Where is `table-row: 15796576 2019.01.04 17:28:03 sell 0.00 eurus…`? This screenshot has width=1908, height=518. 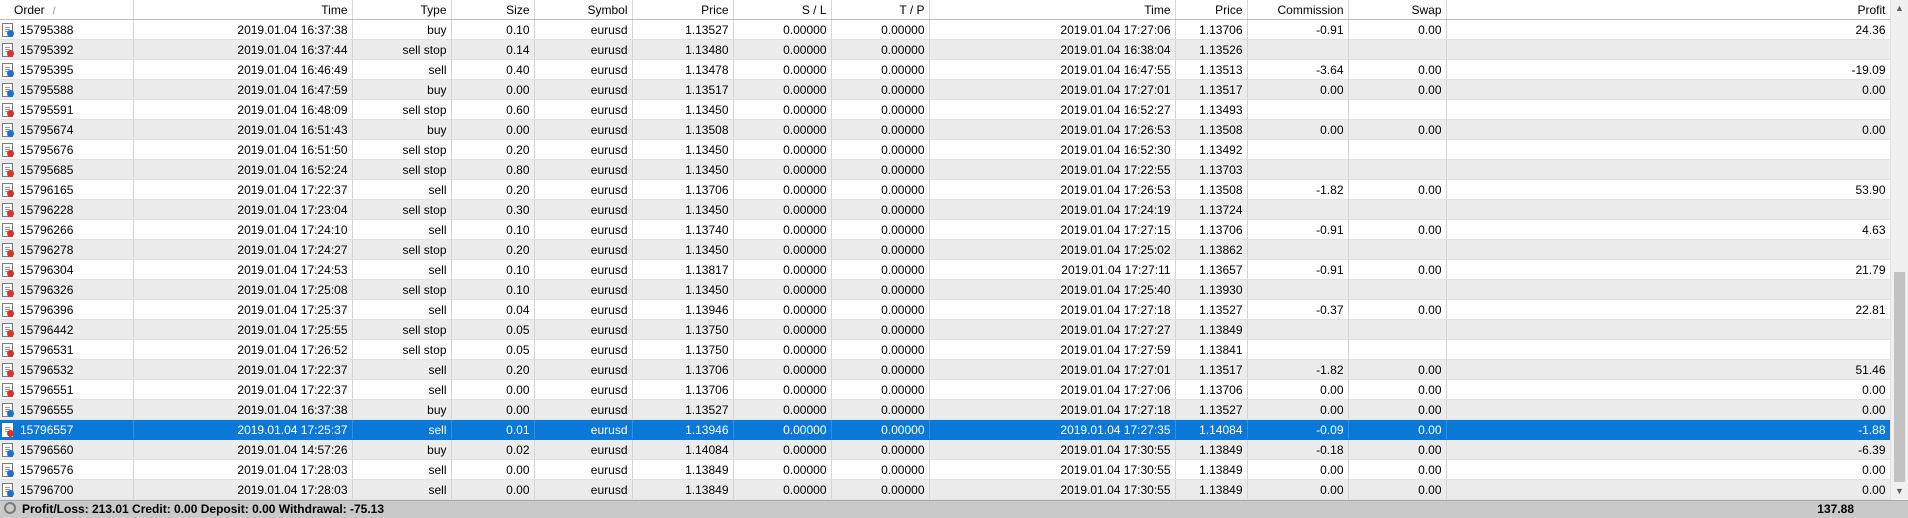 table-row: 15796576 2019.01.04 17:28:03 sell 0.00 eurus… is located at coordinates (945, 469).